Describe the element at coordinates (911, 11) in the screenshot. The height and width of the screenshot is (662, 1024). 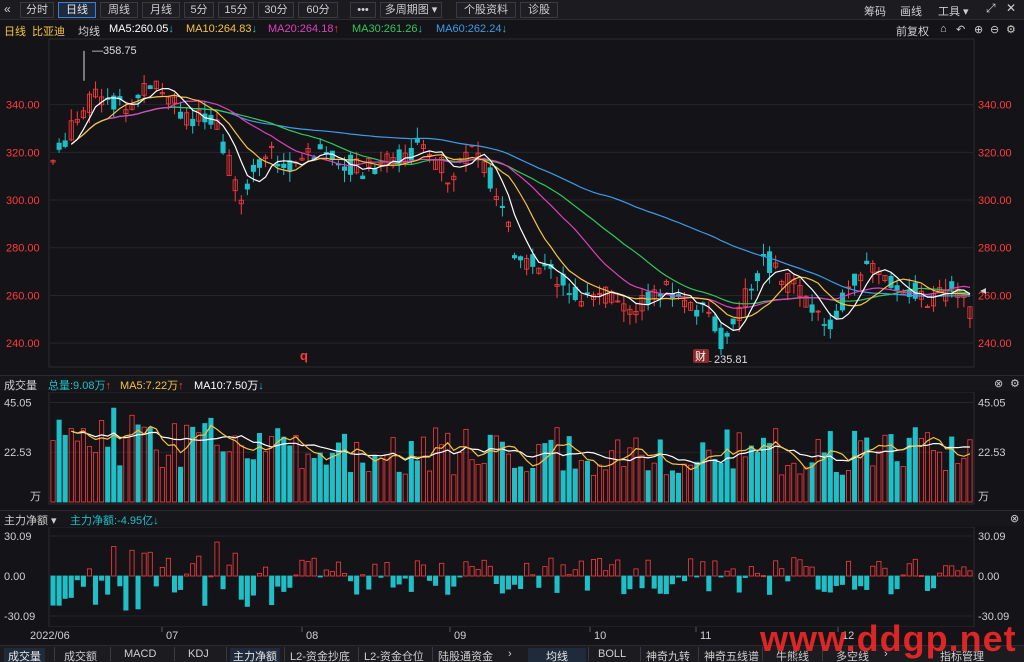
I see `draw-line-button: 画线` at that location.